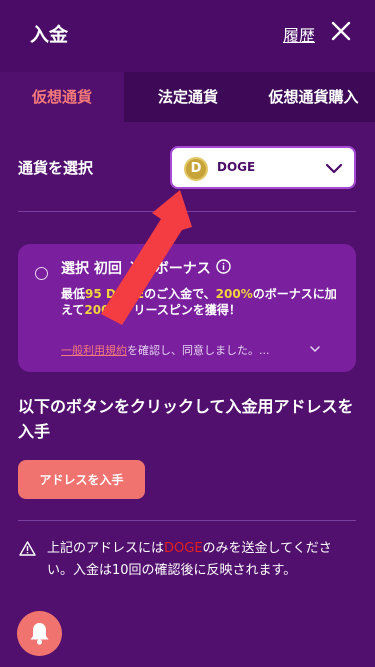  Describe the element at coordinates (234, 294) in the screenshot. I see `bonus-percent: 200%` at that location.